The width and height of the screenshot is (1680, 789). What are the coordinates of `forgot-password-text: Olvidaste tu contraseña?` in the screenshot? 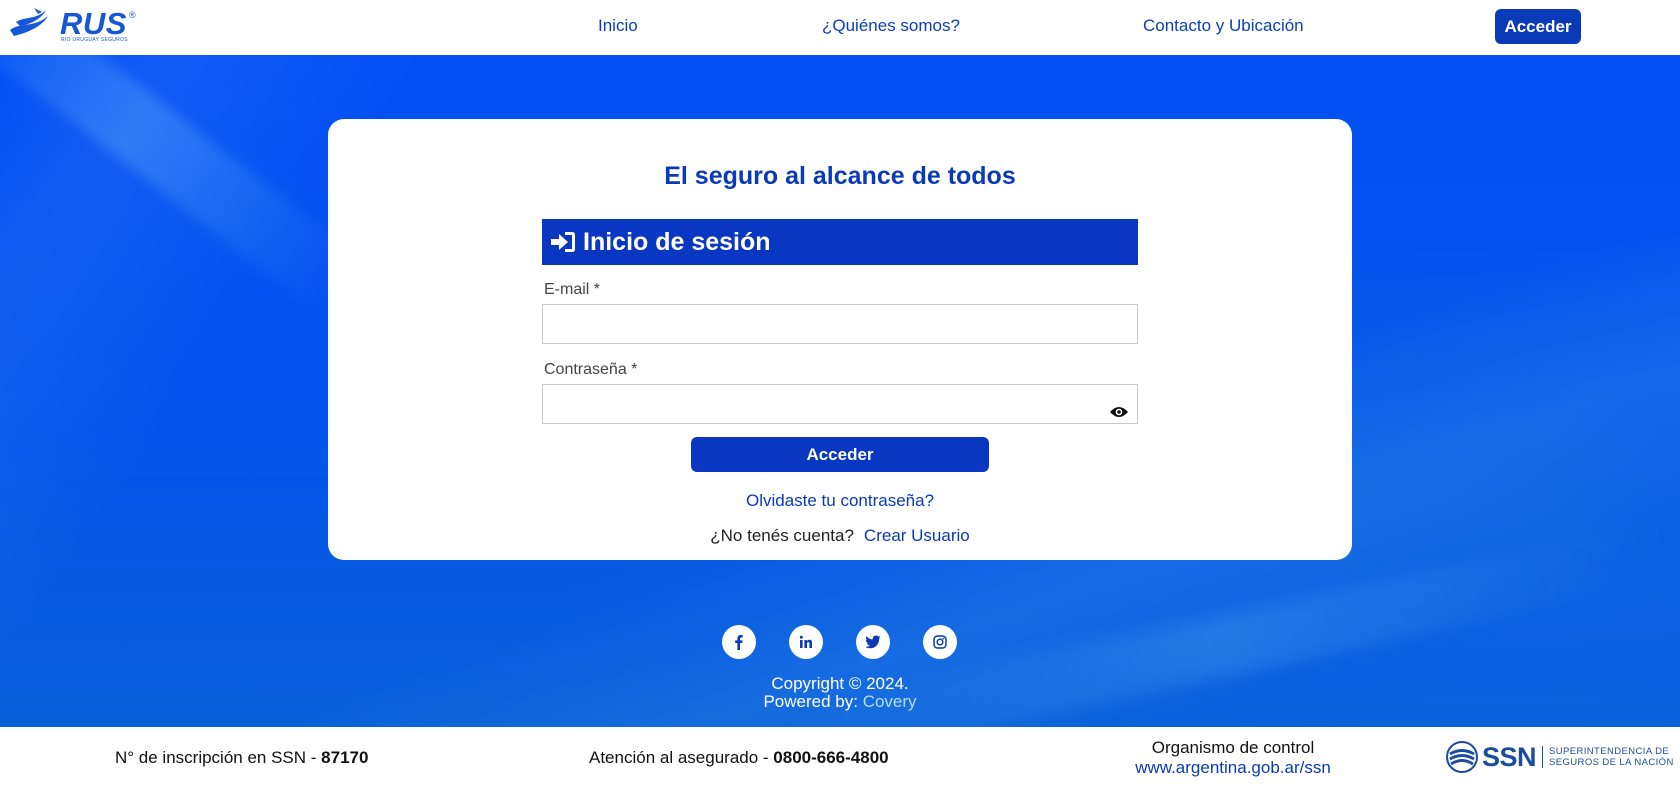 It's located at (840, 500).